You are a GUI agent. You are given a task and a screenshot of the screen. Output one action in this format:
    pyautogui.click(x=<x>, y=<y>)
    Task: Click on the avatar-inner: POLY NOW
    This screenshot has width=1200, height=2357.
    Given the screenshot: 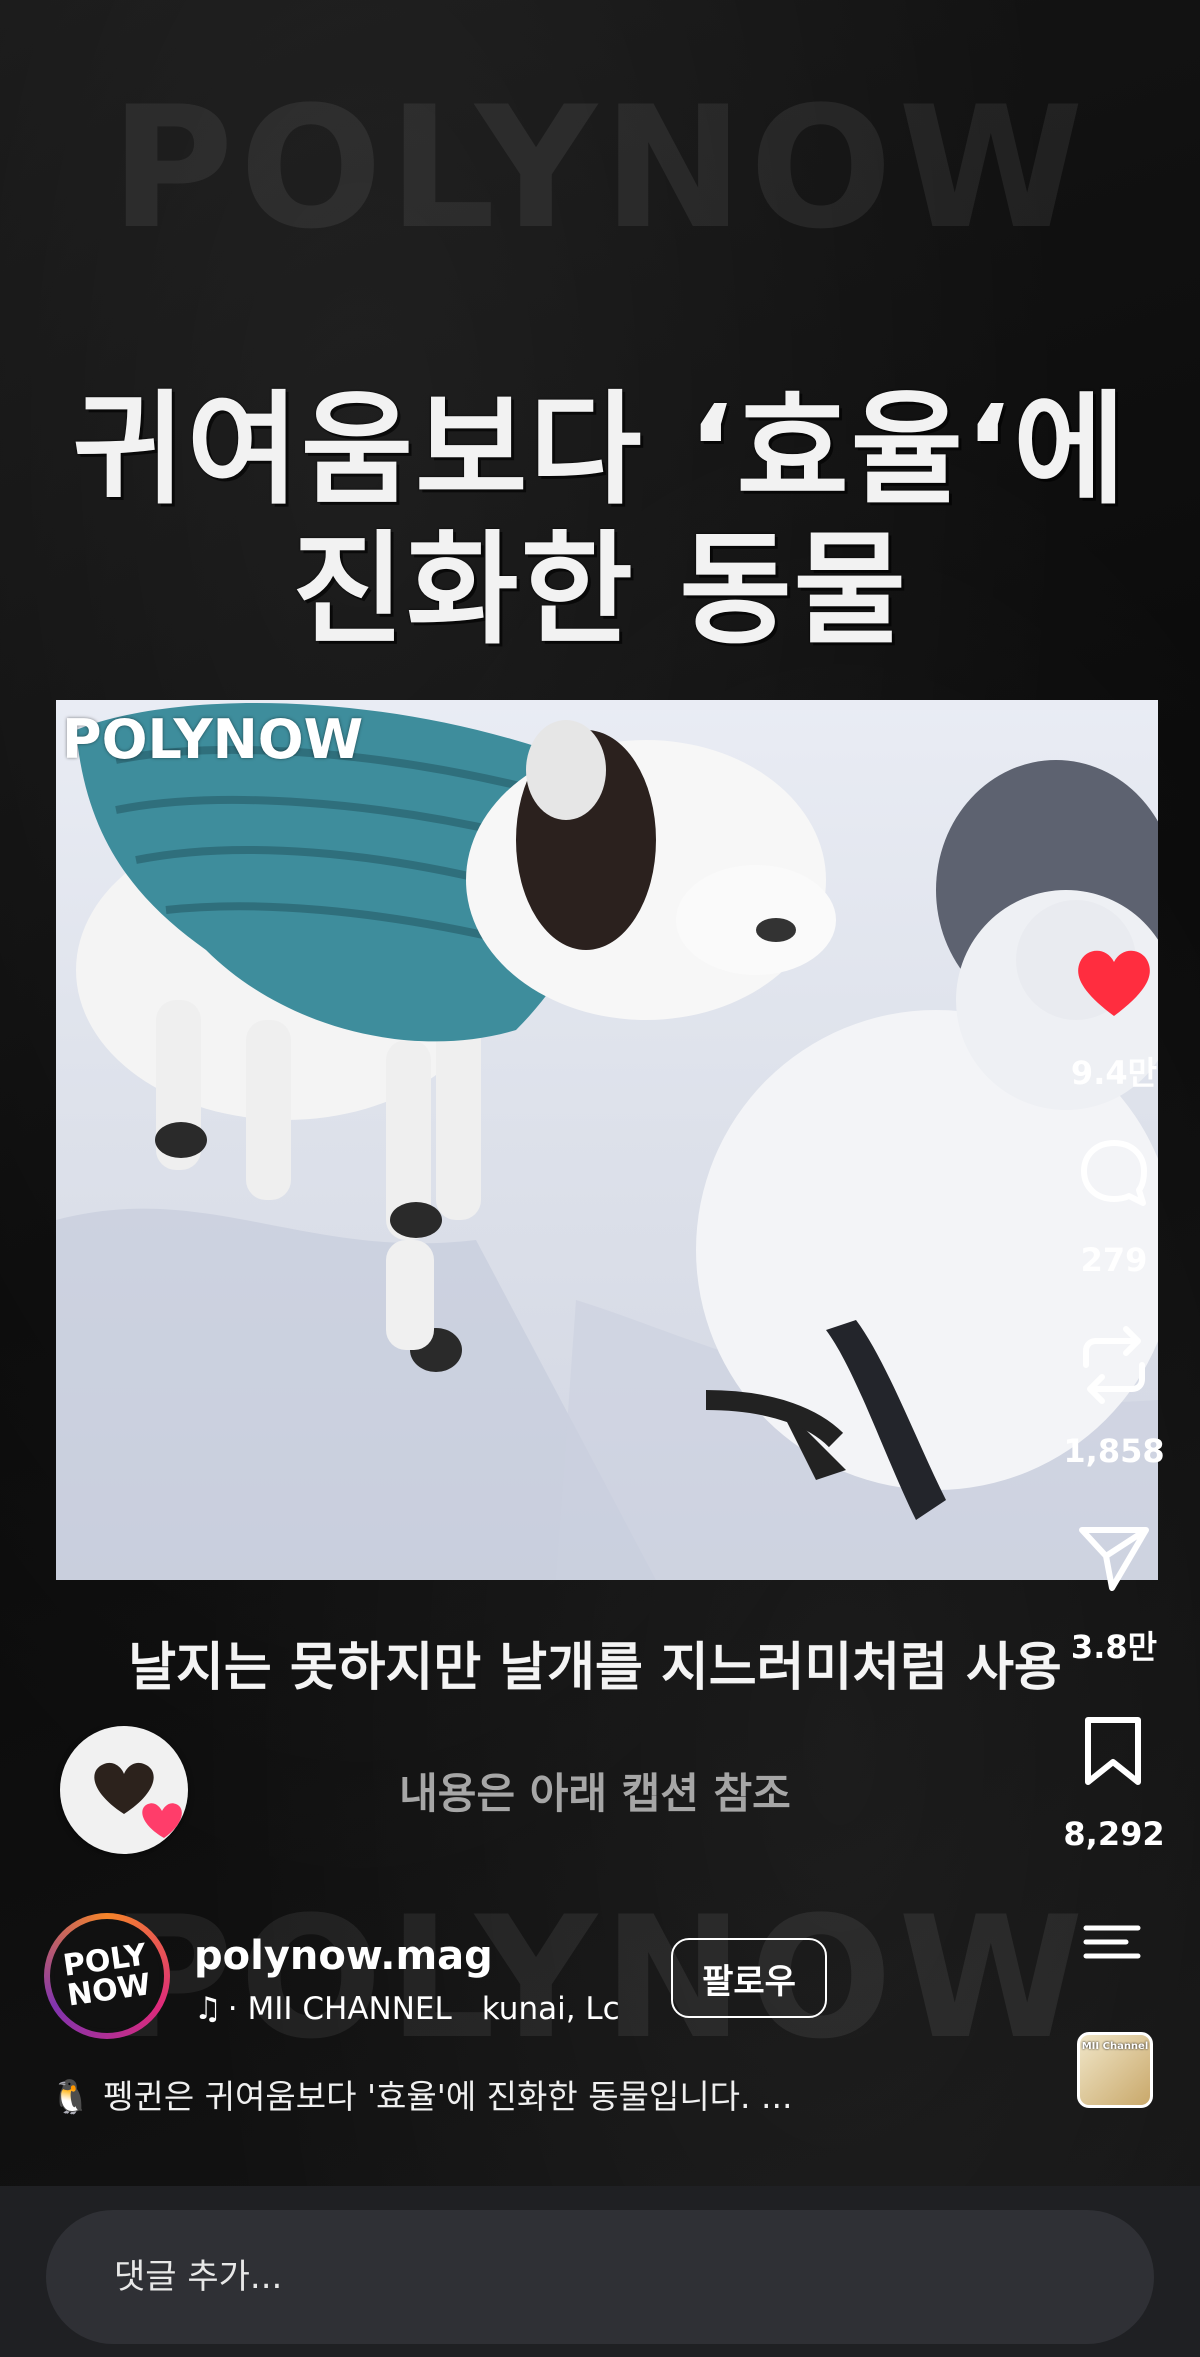 What is the action you would take?
    pyautogui.click(x=107, y=1976)
    